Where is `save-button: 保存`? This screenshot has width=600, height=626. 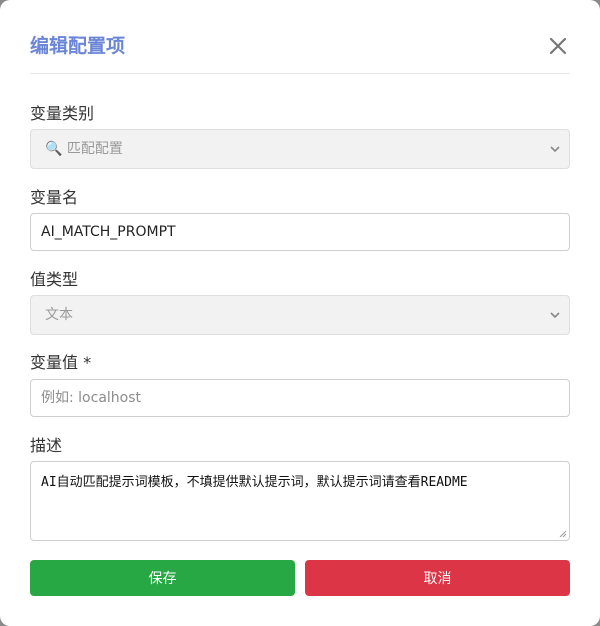
save-button: 保存 is located at coordinates (162, 578).